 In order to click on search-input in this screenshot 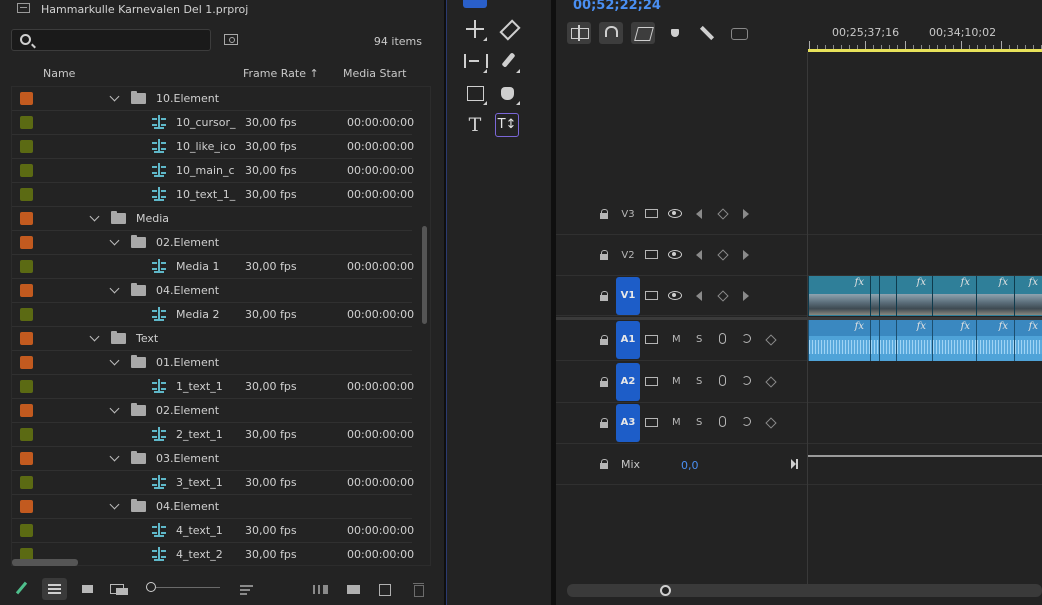, I will do `click(122, 40)`.